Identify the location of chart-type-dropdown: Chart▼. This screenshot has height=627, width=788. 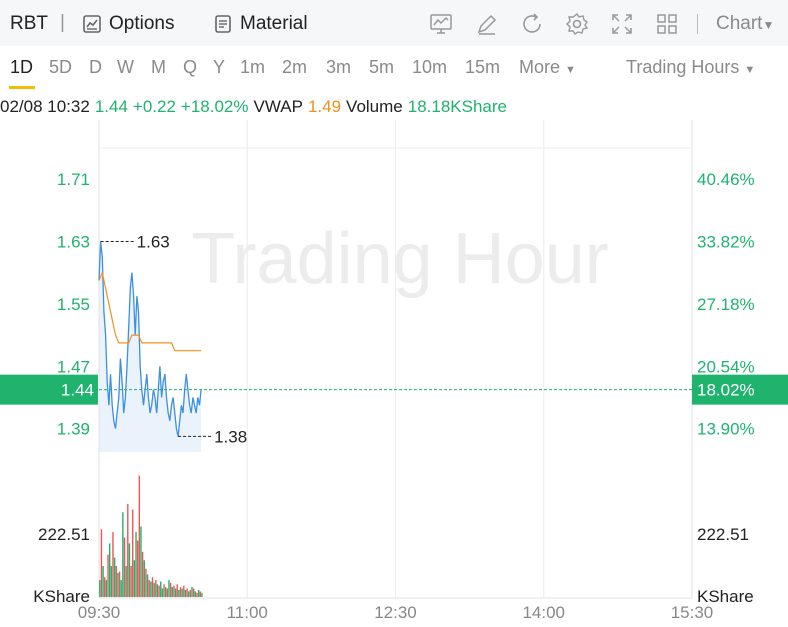
(745, 24).